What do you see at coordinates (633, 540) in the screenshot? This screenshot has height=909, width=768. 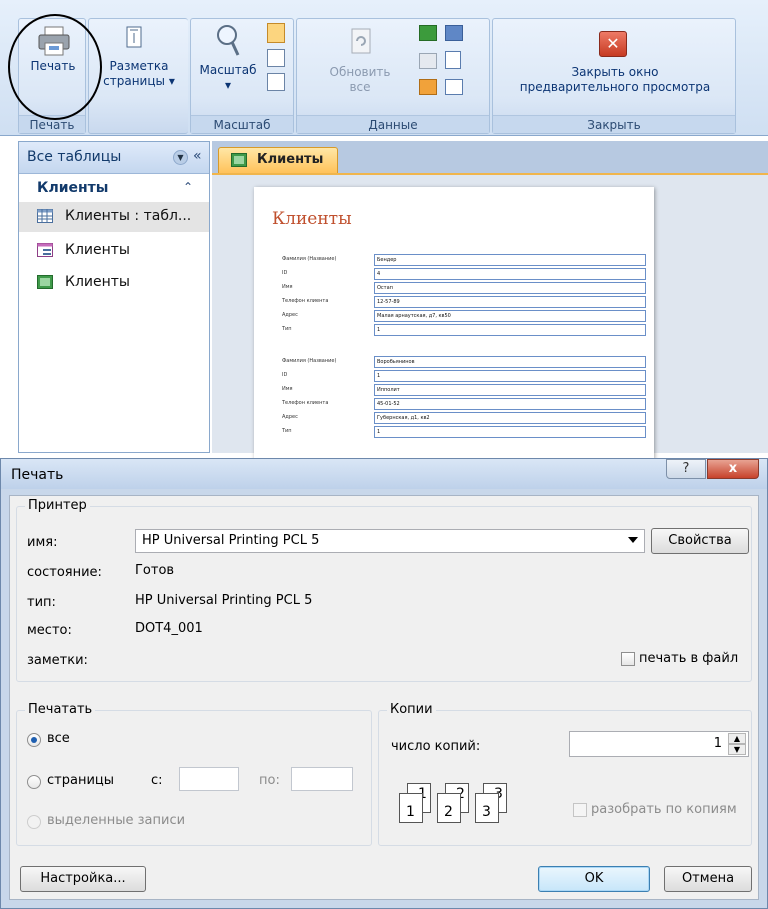 I see `chevron-down-icon` at bounding box center [633, 540].